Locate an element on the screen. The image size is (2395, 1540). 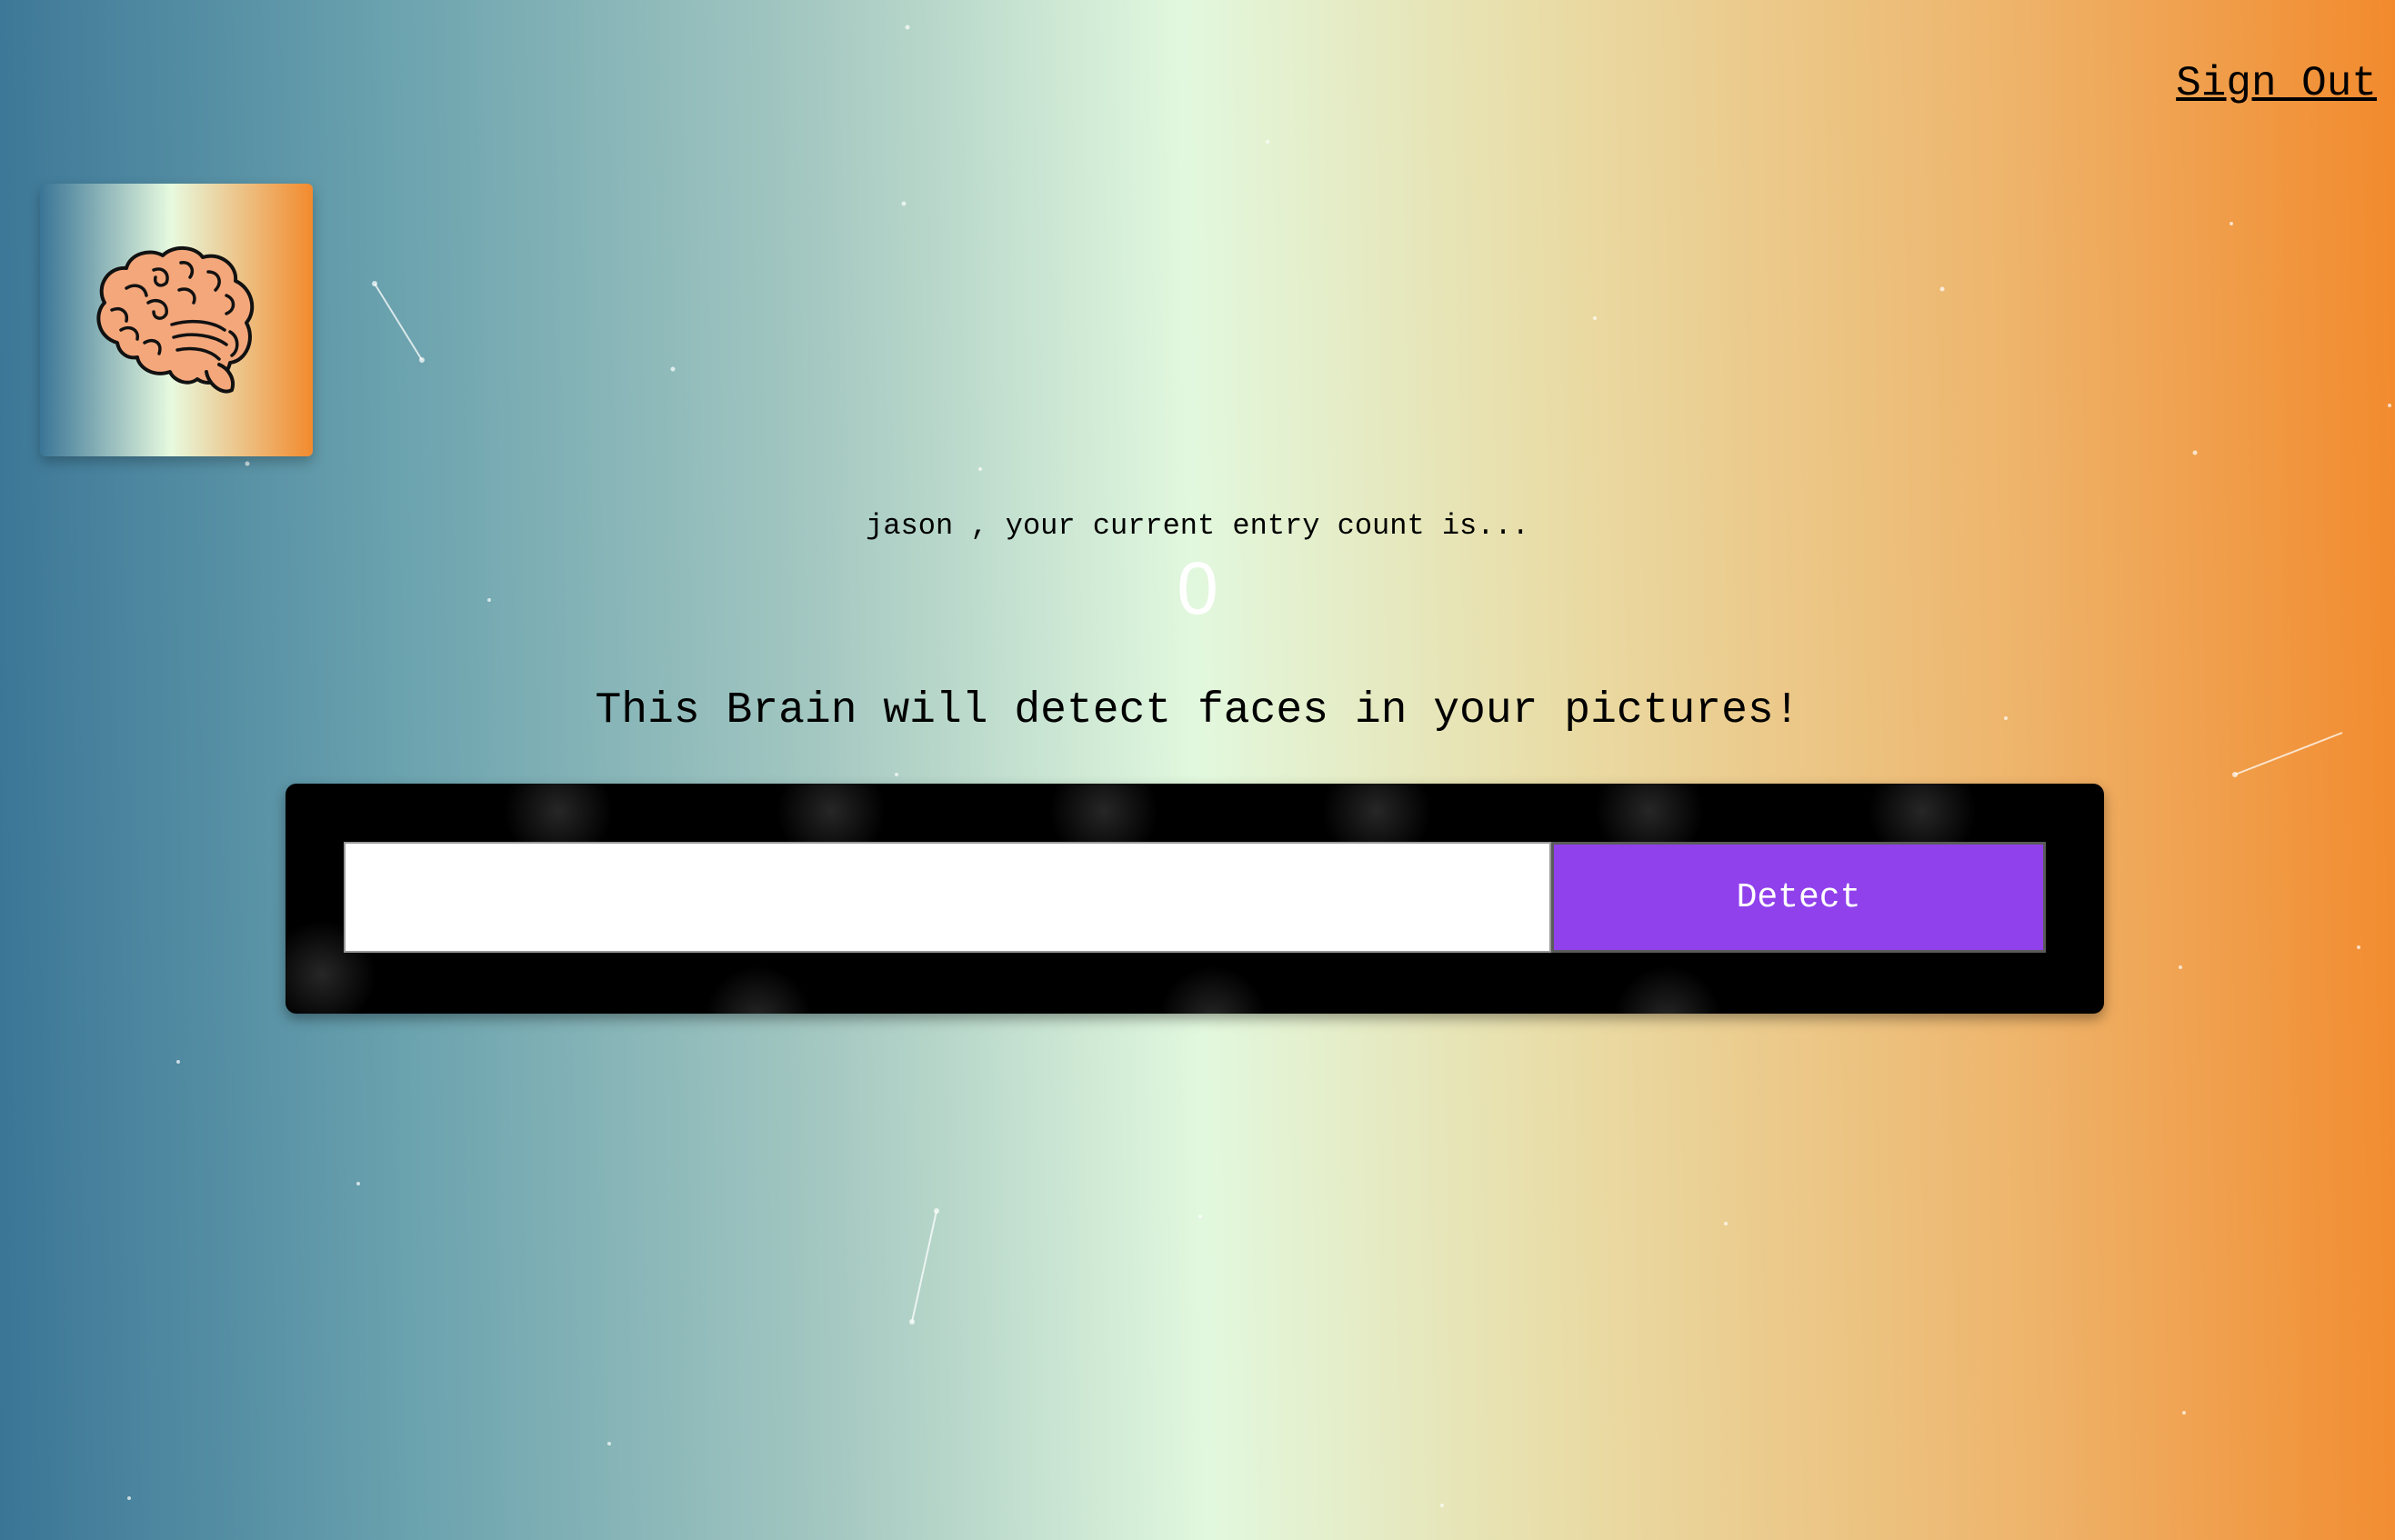
entry-count-value: 0 is located at coordinates (1197, 588).